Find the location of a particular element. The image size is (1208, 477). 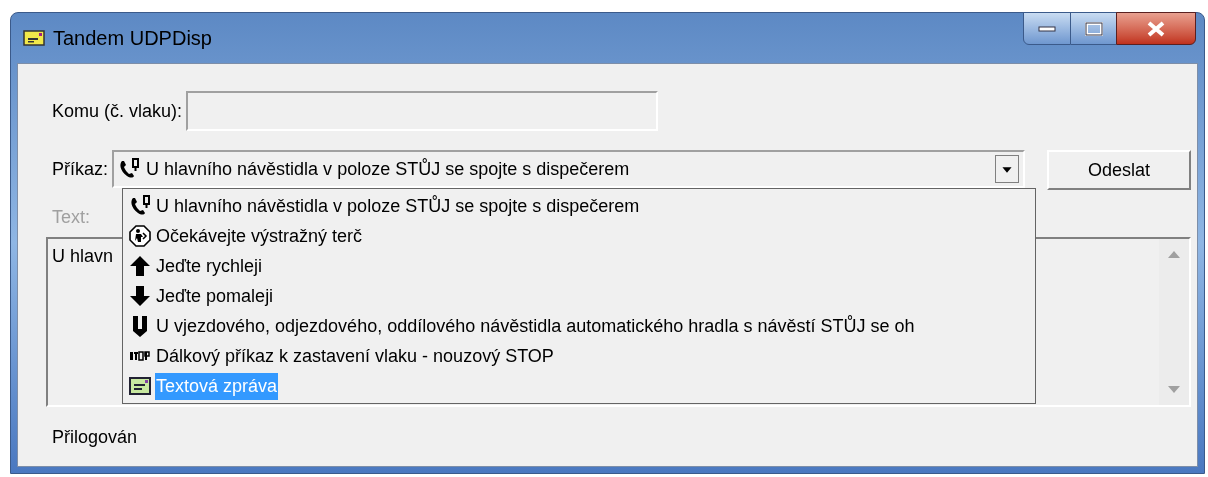

dropdown-option: Jeďte rychleji is located at coordinates (209, 266).